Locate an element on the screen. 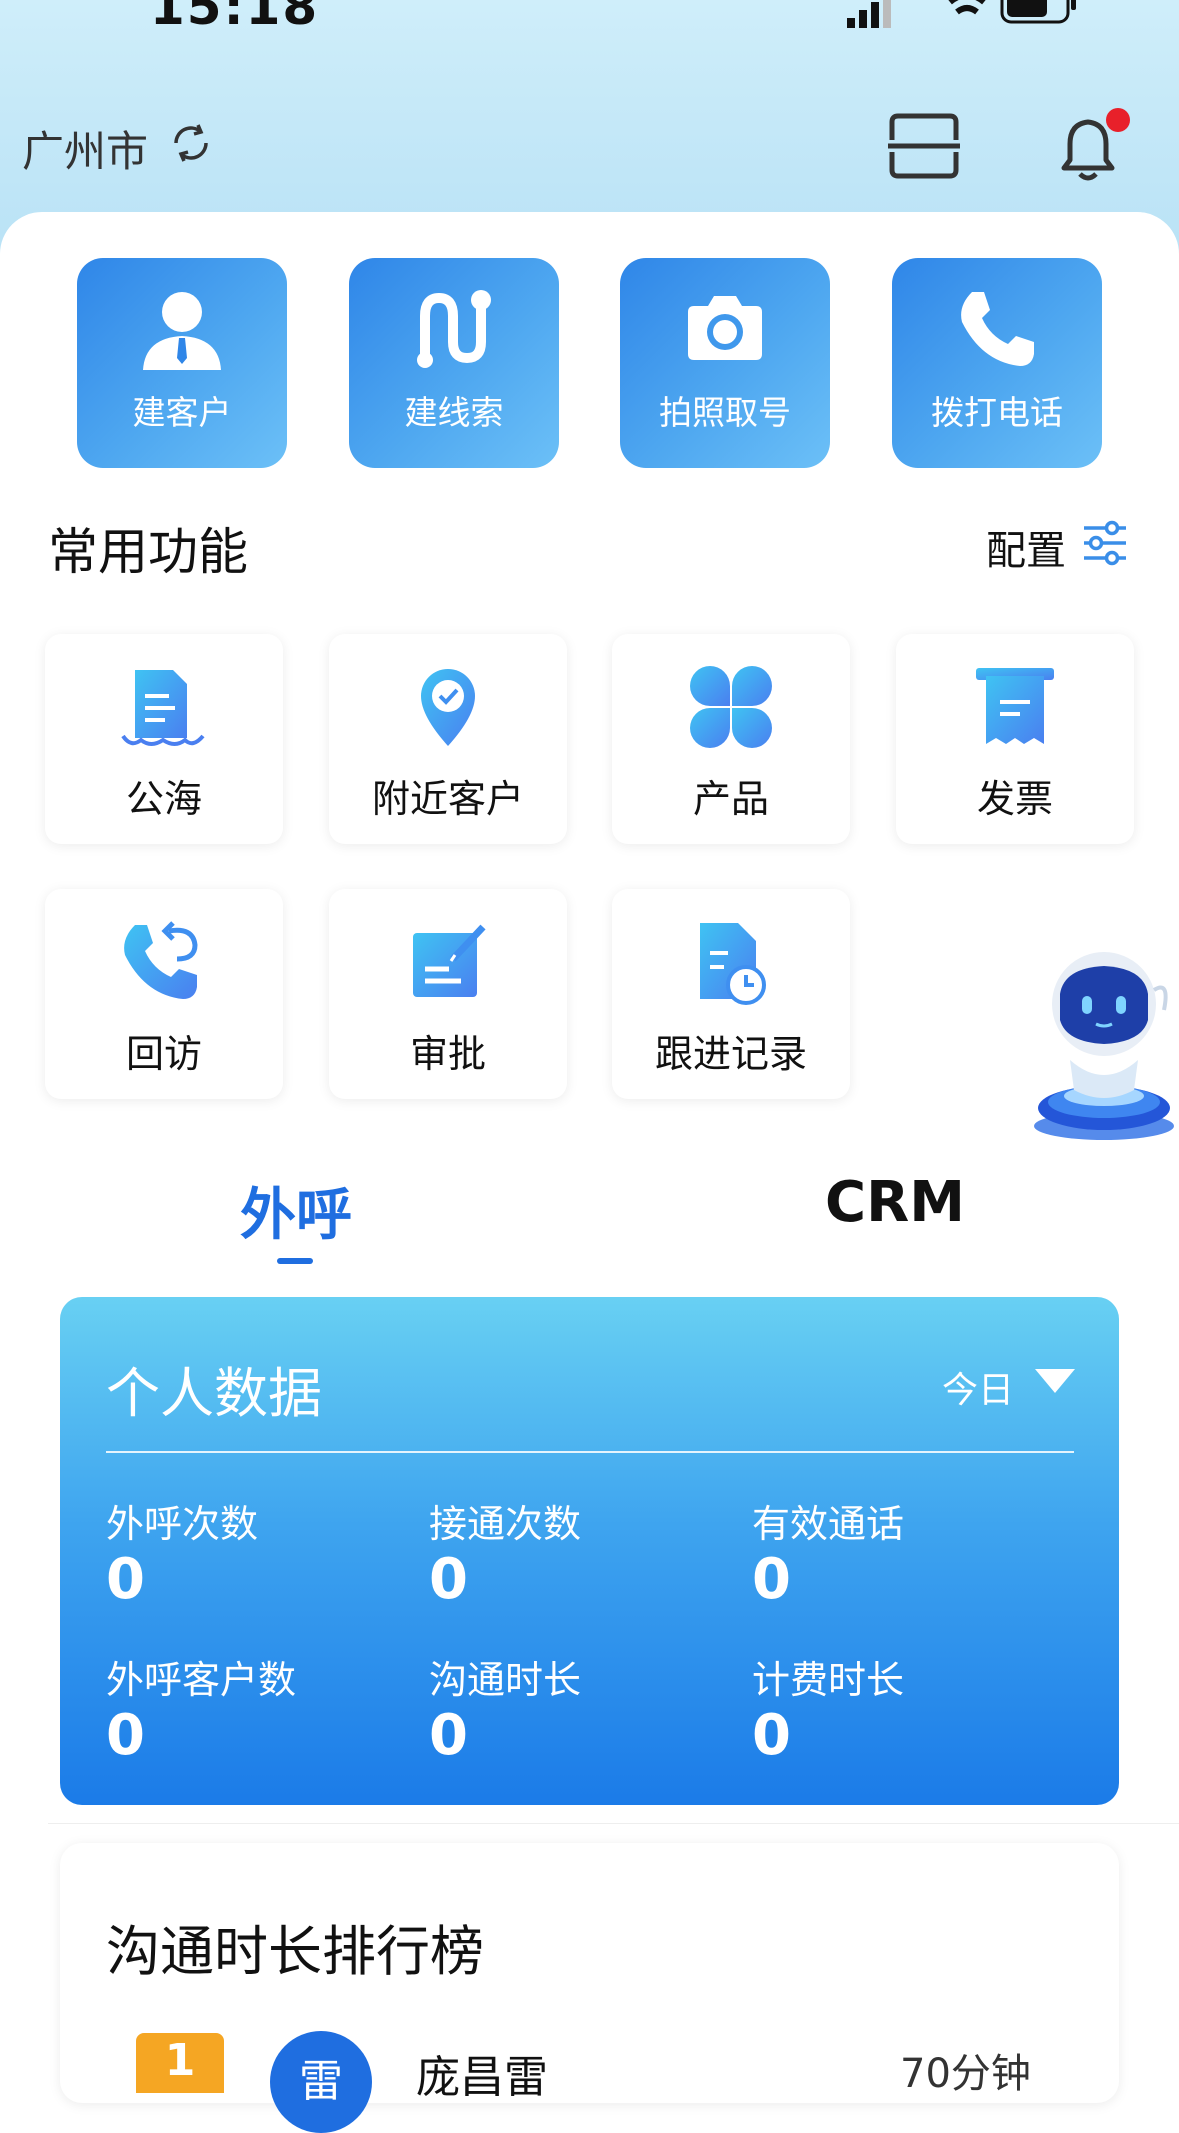 This screenshot has width=1179, height=2133. notification-dot is located at coordinates (1118, 120).